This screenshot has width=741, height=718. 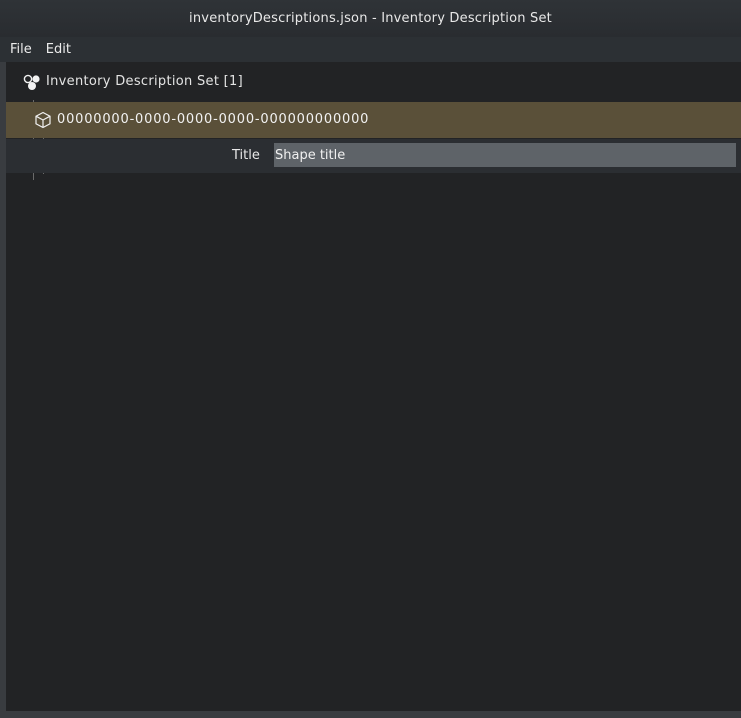 What do you see at coordinates (32, 83) in the screenshot?
I see `components-icon` at bounding box center [32, 83].